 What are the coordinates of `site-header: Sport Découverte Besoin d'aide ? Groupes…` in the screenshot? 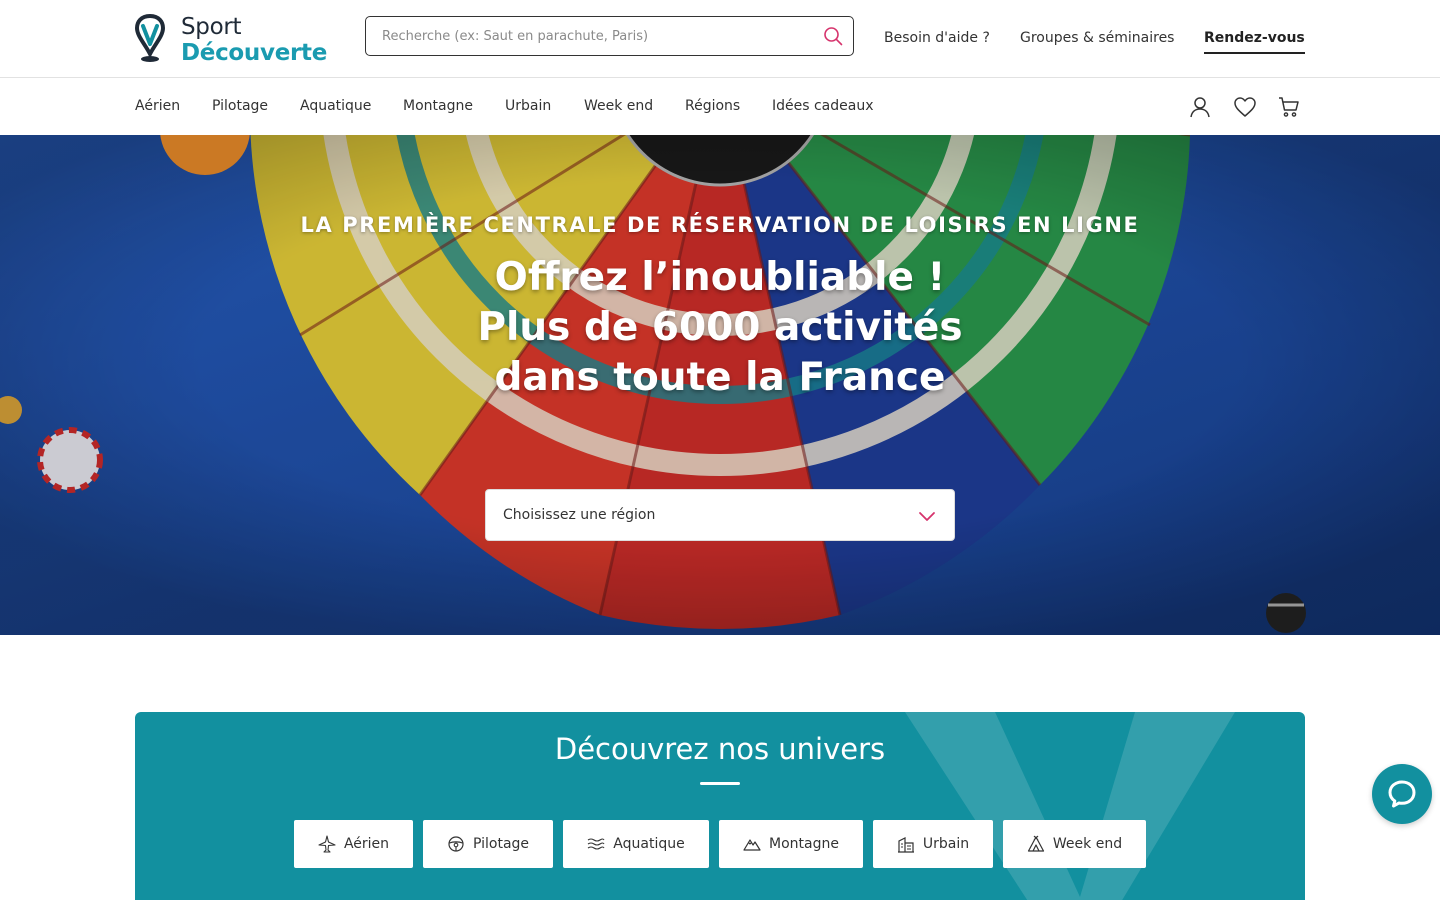 It's located at (720, 39).